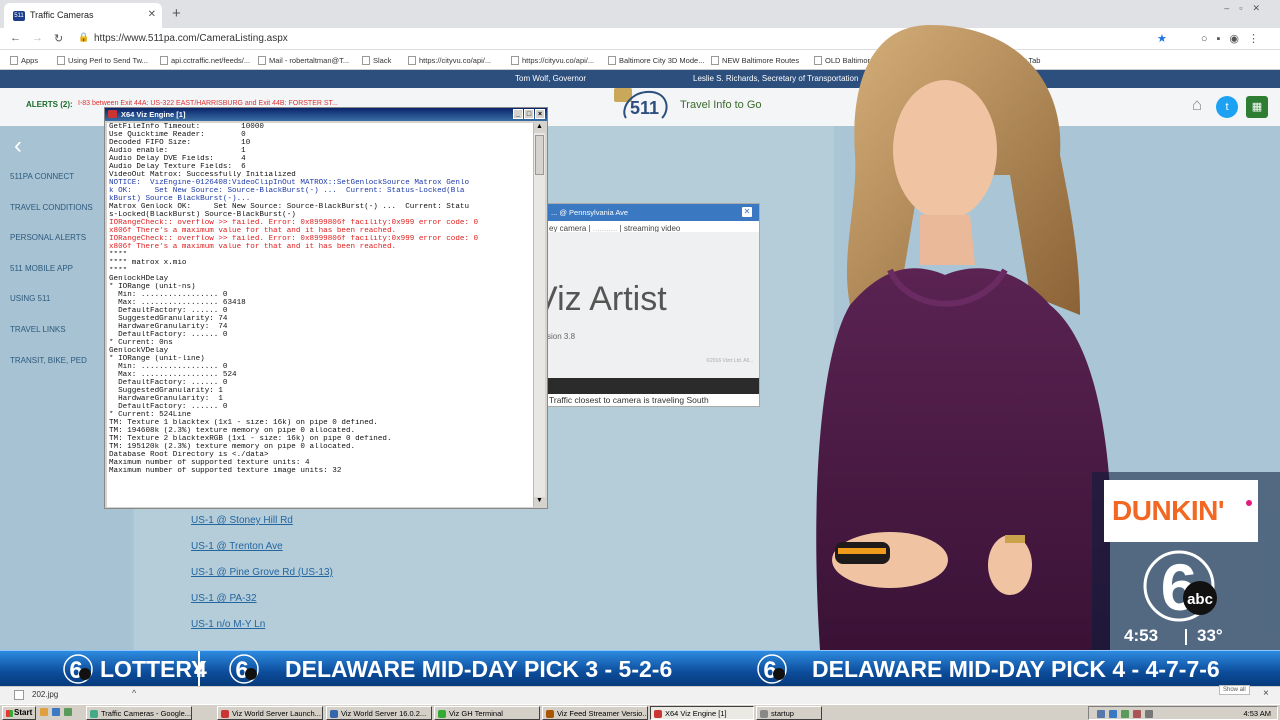 Image resolution: width=1280 pixels, height=720 pixels. What do you see at coordinates (150, 415) in the screenshot?
I see `console-line: * Current: 524Line` at bounding box center [150, 415].